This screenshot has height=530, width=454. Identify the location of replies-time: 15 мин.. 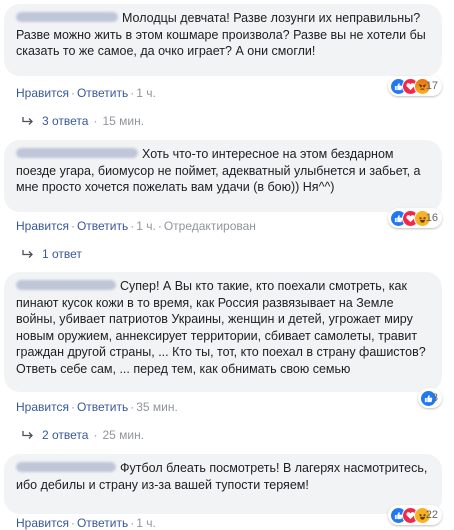
(123, 121).